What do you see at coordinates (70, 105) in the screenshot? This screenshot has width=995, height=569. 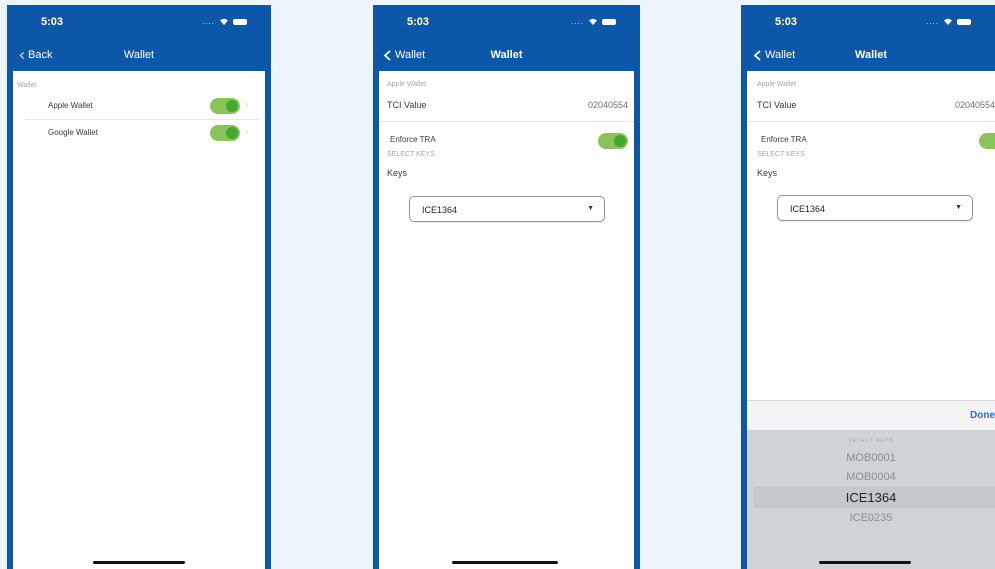 I see `apple-wallet-label: Apple Wallet` at bounding box center [70, 105].